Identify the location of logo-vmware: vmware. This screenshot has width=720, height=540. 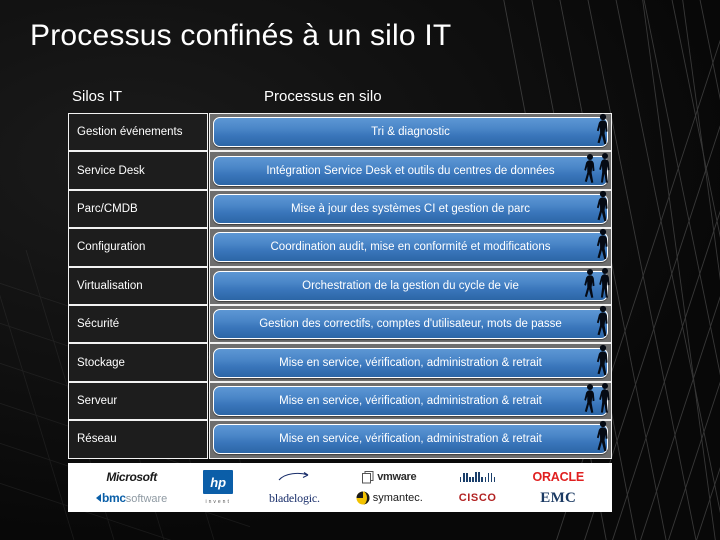
(389, 477).